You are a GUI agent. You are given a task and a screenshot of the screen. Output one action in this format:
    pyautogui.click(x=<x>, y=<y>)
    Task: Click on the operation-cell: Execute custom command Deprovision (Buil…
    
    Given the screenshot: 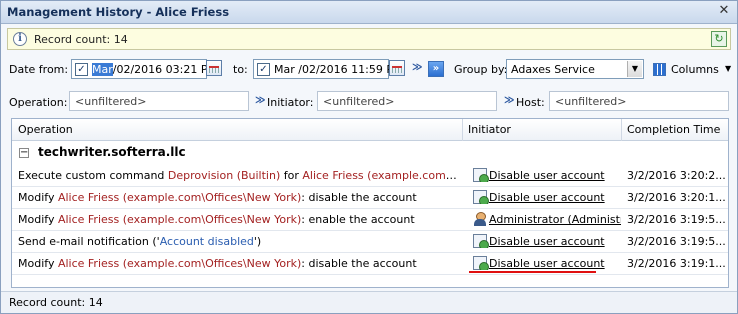 What is the action you would take?
    pyautogui.click(x=238, y=175)
    